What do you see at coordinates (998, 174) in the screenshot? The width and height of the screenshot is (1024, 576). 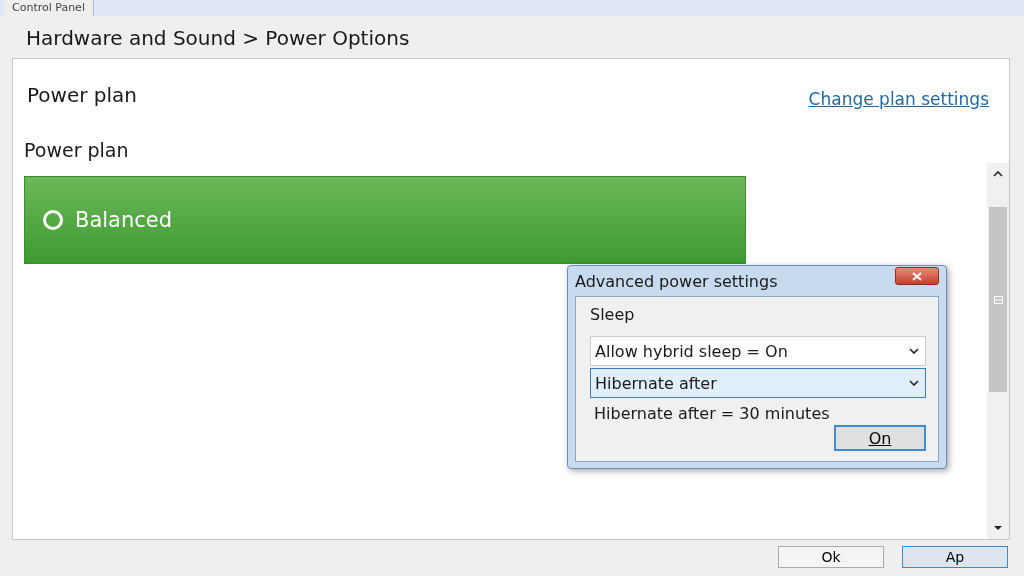 I see `scroll-up-icon` at bounding box center [998, 174].